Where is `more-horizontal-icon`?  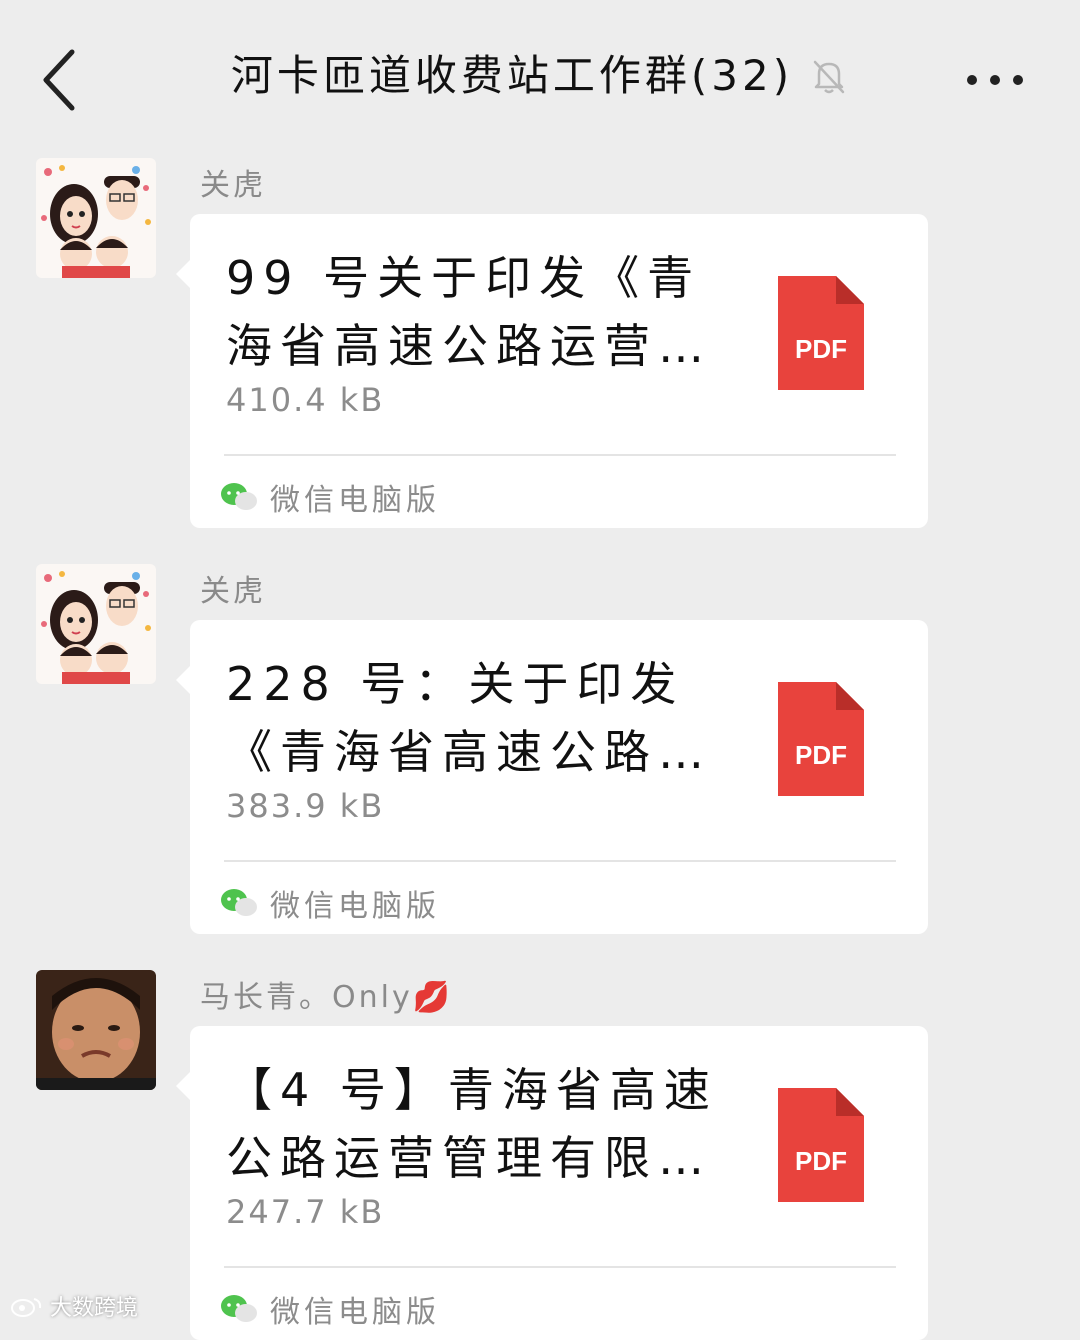
more-horizontal-icon is located at coordinates (995, 80).